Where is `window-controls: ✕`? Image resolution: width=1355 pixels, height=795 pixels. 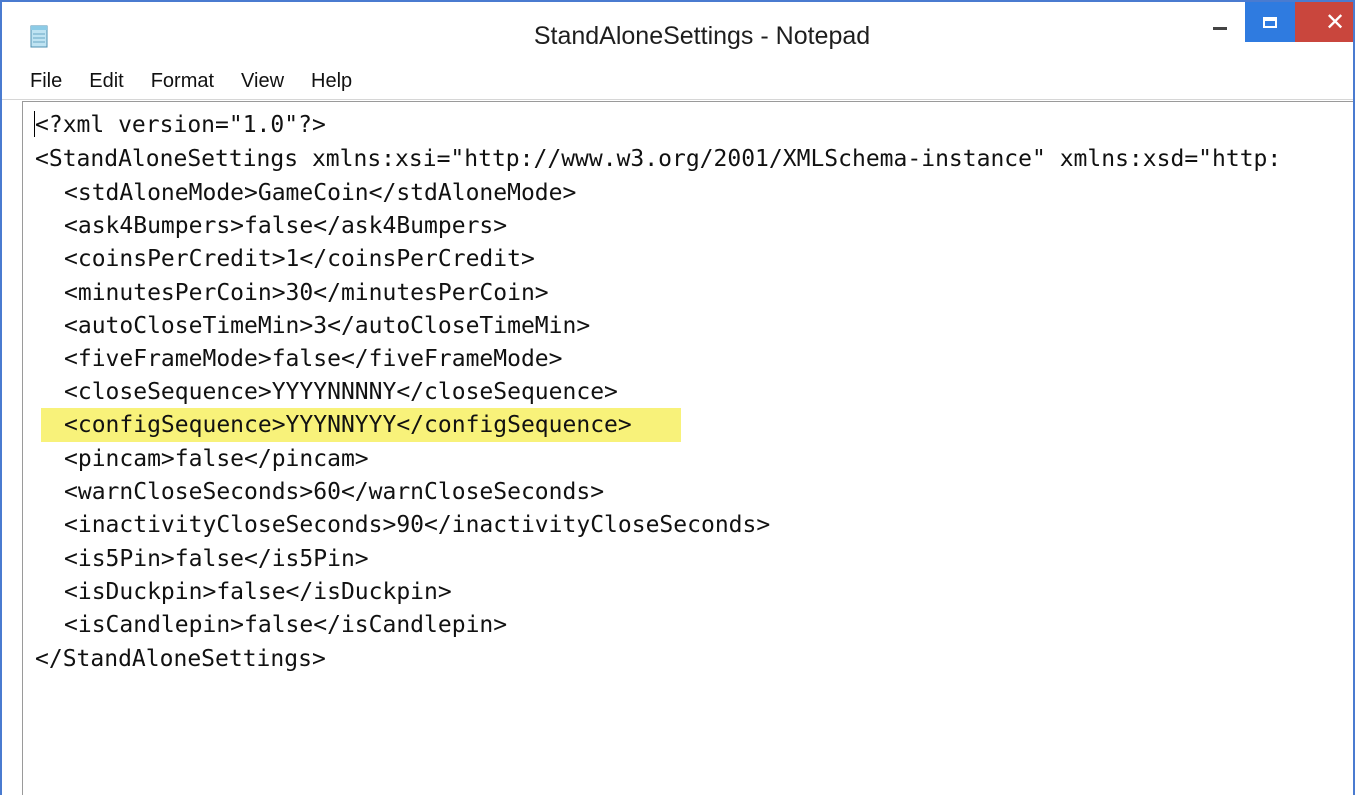
window-controls: ✕ is located at coordinates (1274, 22).